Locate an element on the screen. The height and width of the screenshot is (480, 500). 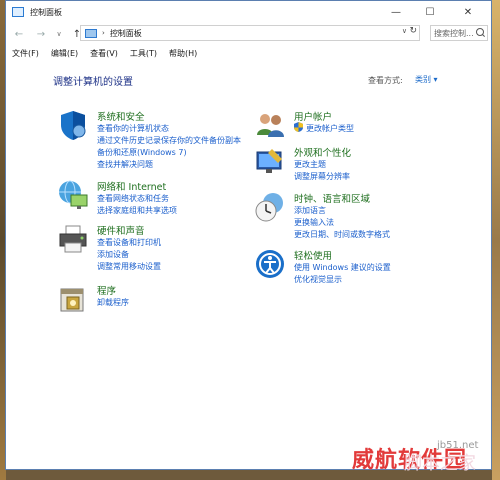
watermark-text: 脚本之家 is located at coordinates (440, 463).